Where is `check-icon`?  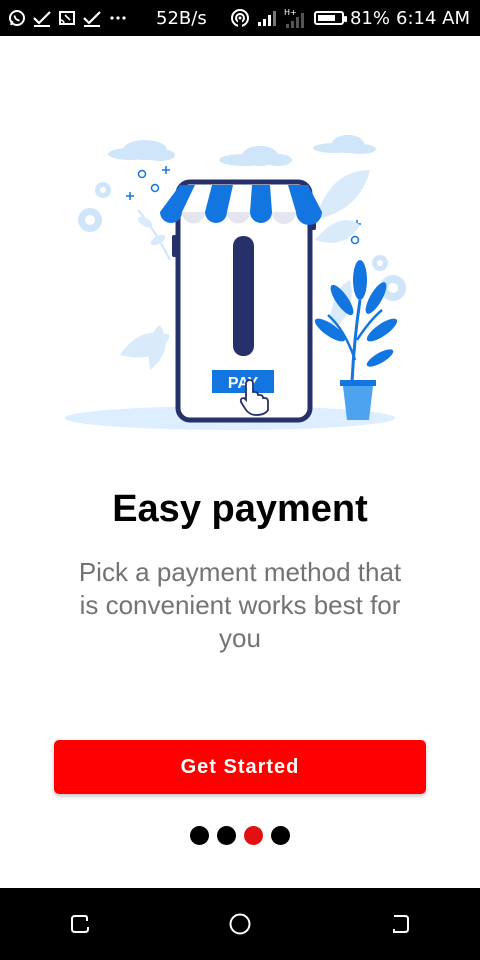
check-icon is located at coordinates (42, 19).